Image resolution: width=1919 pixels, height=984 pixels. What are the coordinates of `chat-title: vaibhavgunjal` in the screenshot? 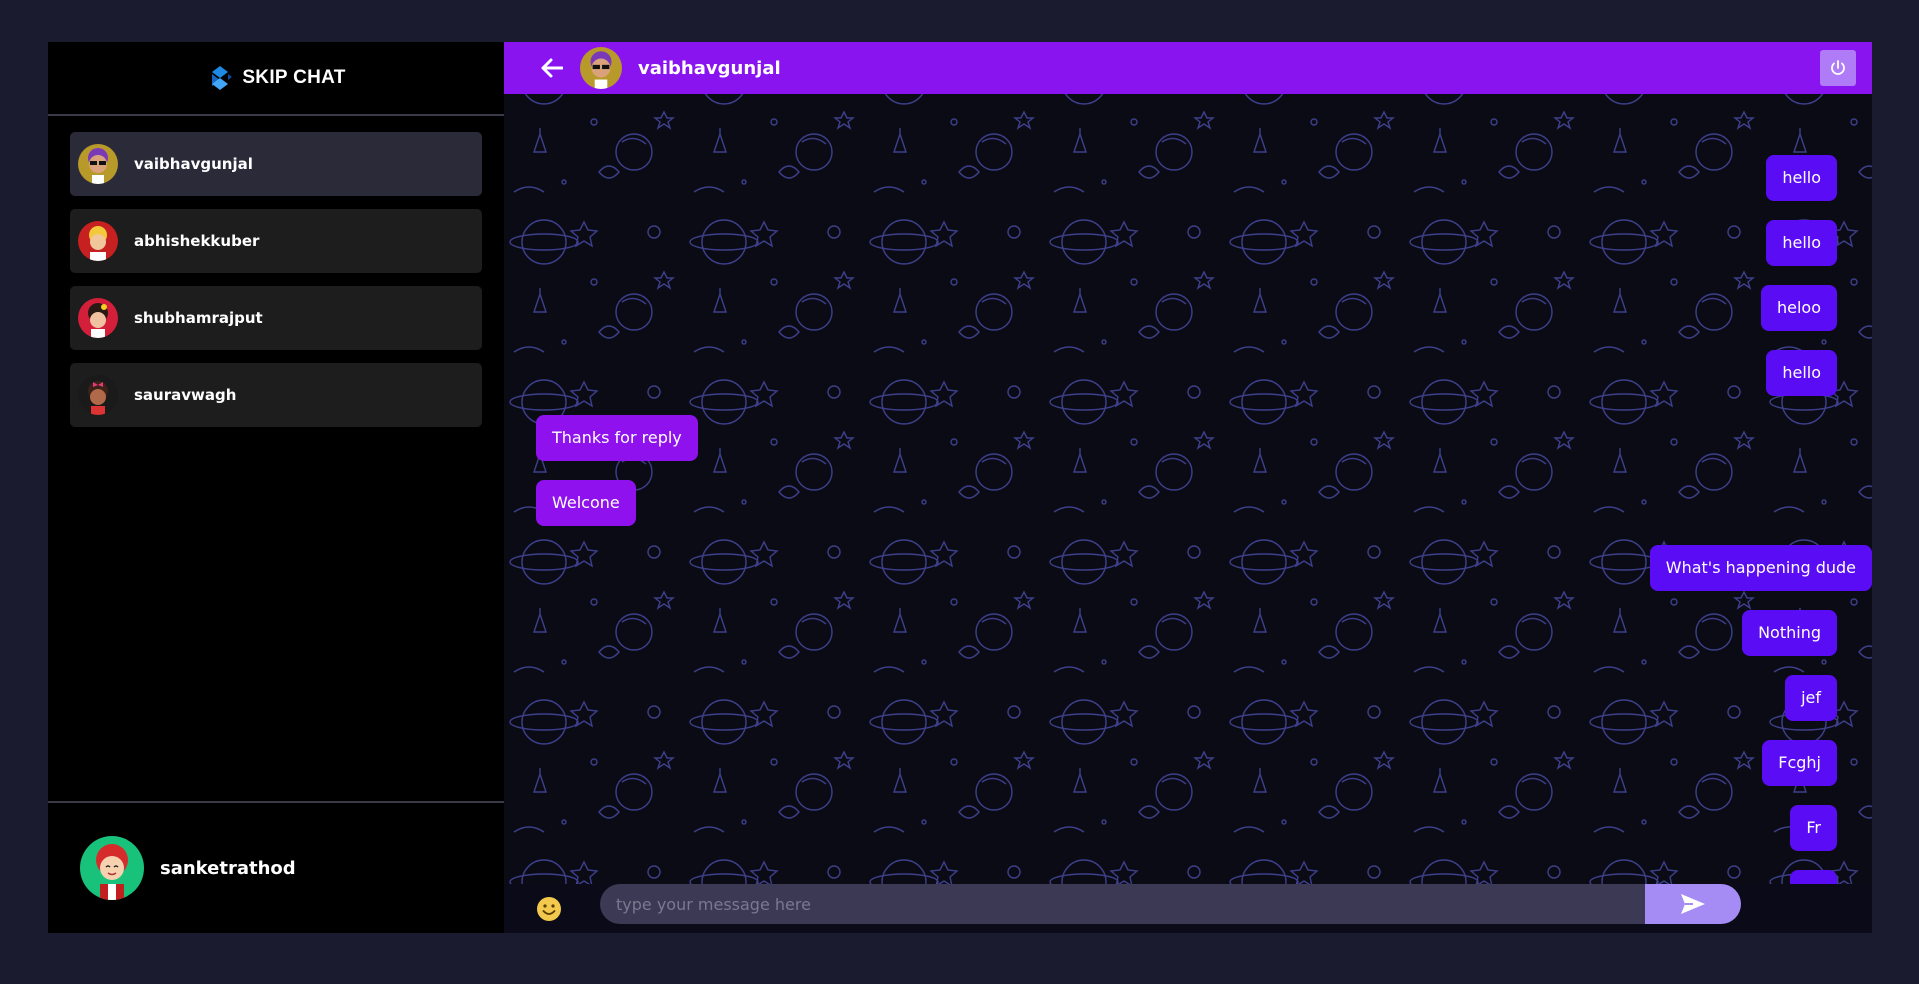 It's located at (709, 68).